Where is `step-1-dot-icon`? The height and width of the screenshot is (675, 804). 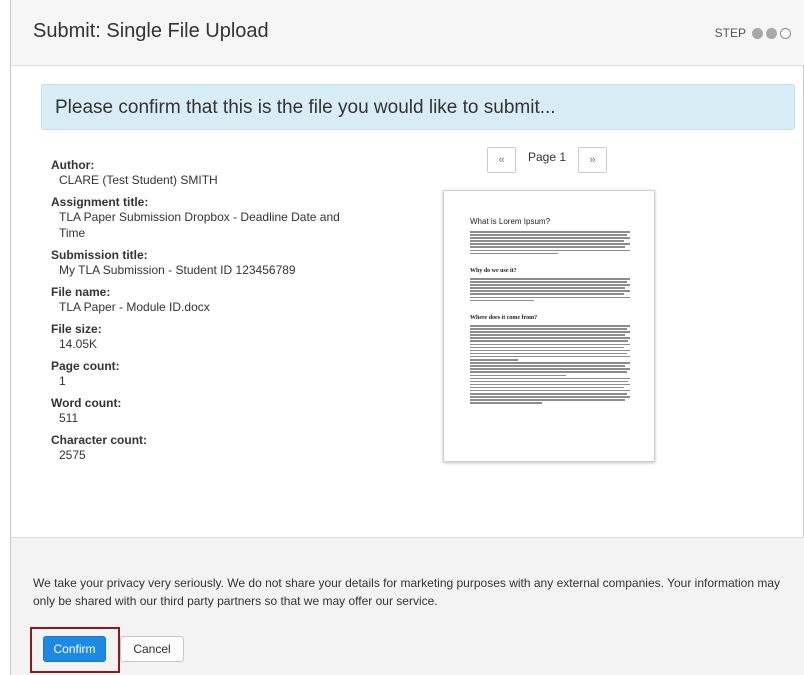
step-1-dot-icon is located at coordinates (757, 33).